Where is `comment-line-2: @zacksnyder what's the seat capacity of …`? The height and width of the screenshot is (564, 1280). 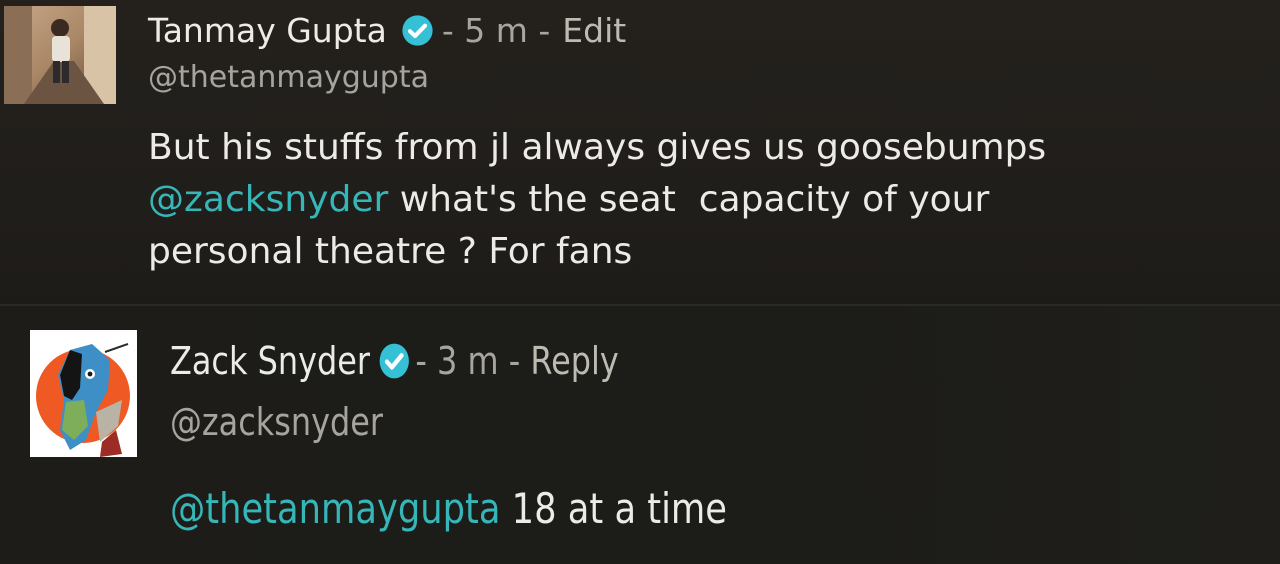 comment-line-2: @zacksnyder what's the seat capacity of … is located at coordinates (703, 200).